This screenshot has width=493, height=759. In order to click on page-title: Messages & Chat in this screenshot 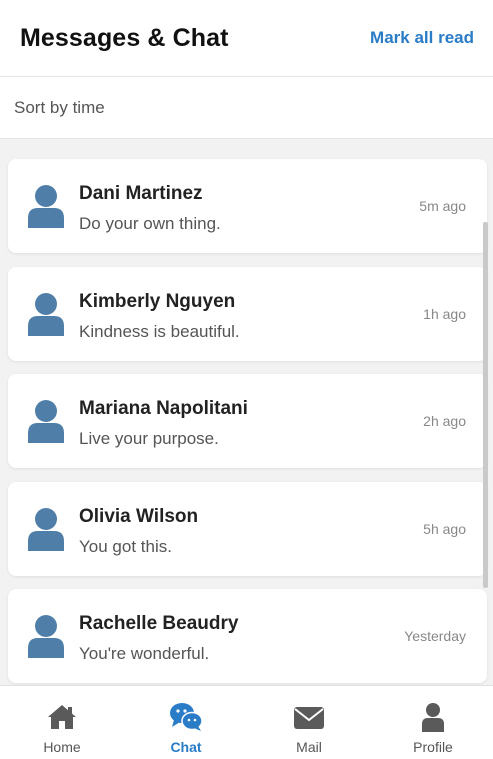, I will do `click(124, 37)`.